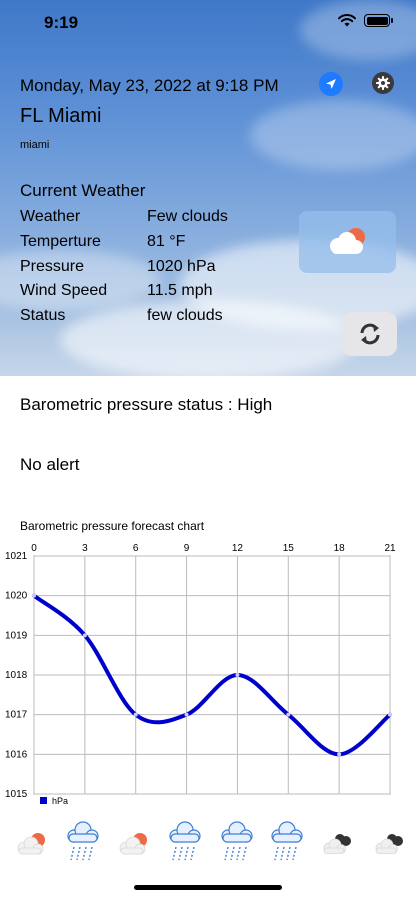 The width and height of the screenshot is (416, 900). What do you see at coordinates (208, 842) in the screenshot?
I see `forecast-icon-strip` at bounding box center [208, 842].